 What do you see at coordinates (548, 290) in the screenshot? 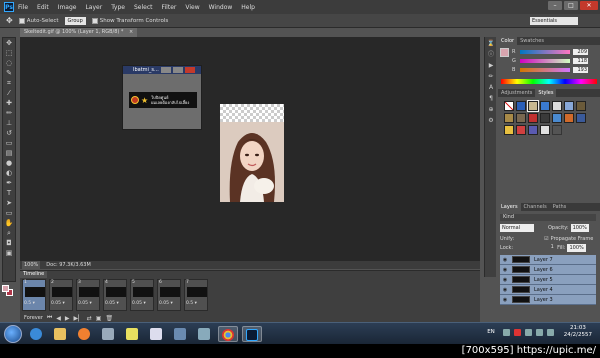
I see `layer-row: ◉ Layer 4` at bounding box center [548, 290].